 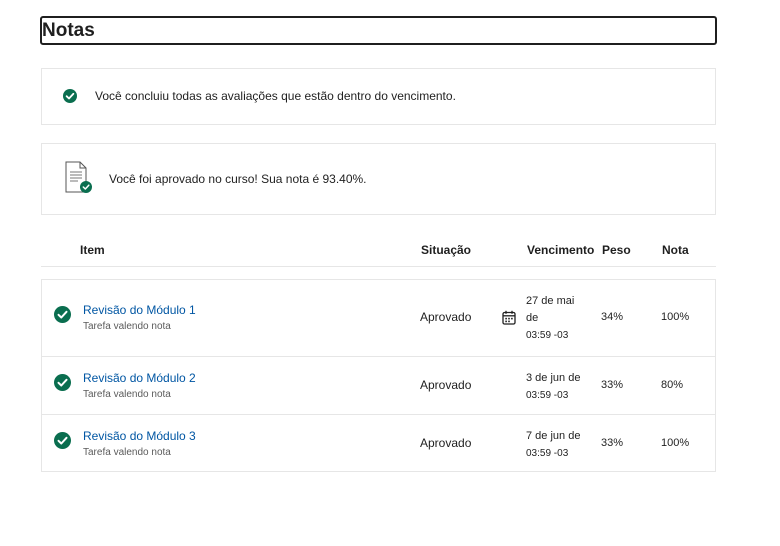 I want to click on header-due: Vencimento, so click(x=561, y=250).